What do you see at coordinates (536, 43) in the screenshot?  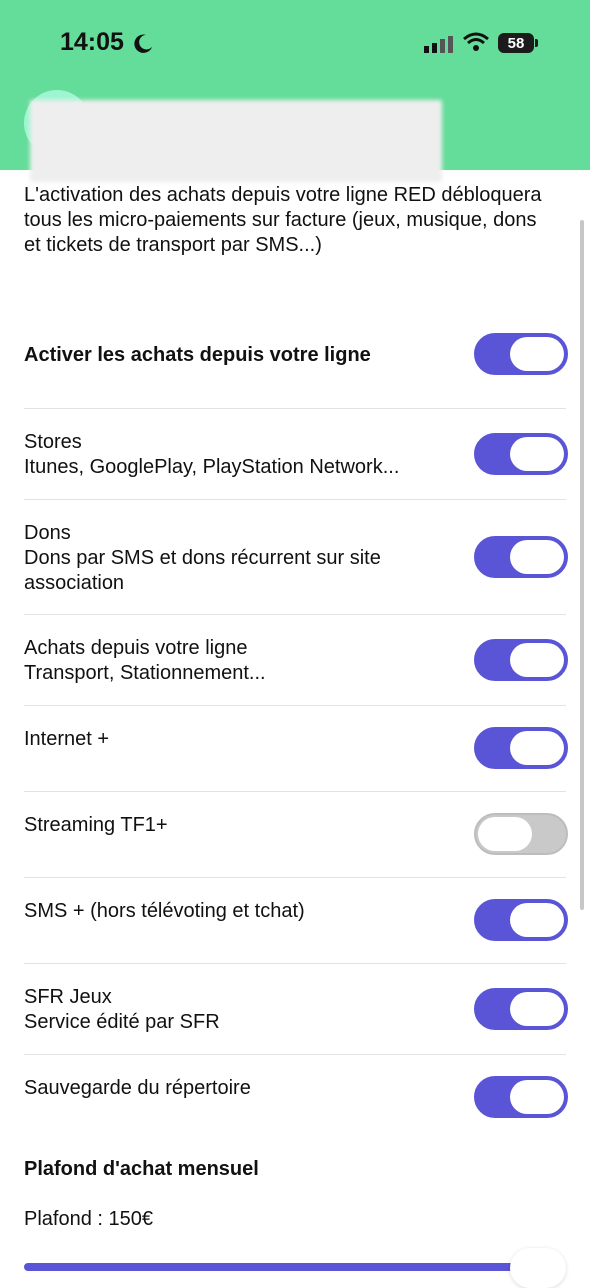 I see `battery-tip` at bounding box center [536, 43].